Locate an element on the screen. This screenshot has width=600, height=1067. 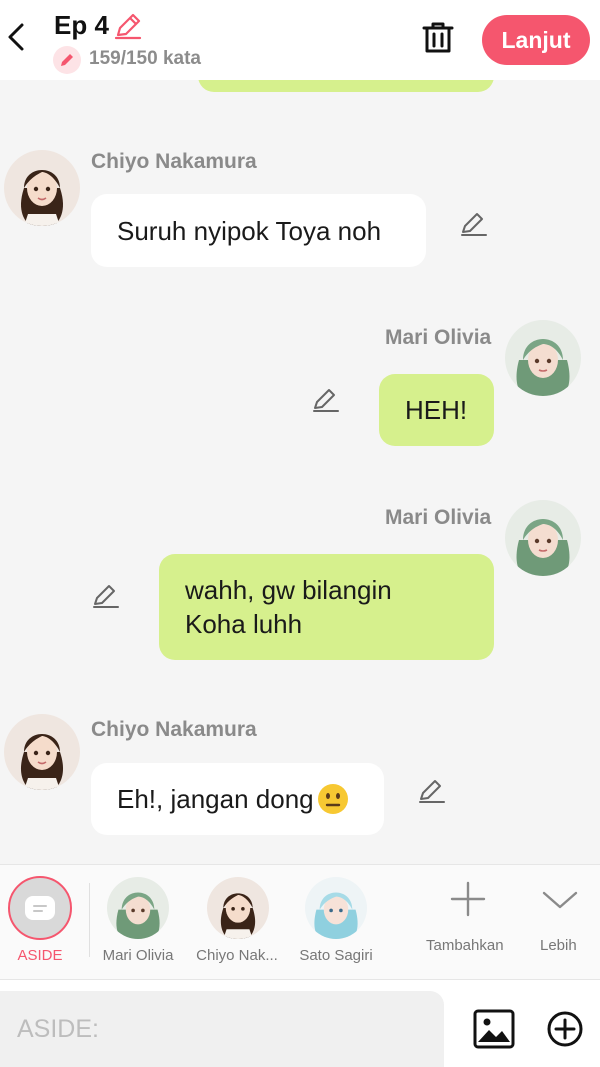
chevron-down-icon is located at coordinates (560, 900).